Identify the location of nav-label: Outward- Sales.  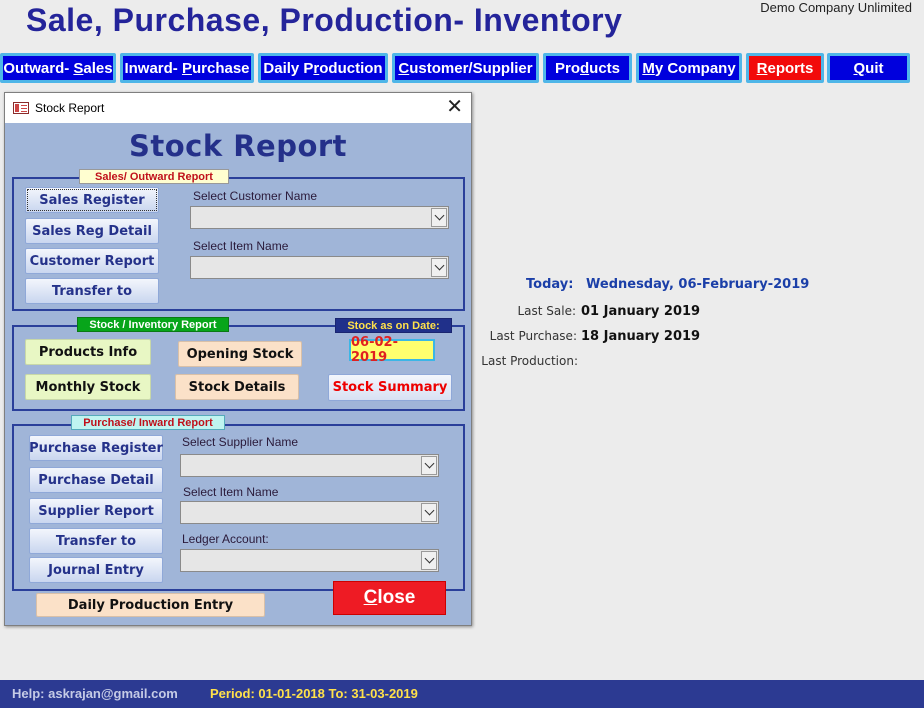
(58, 68).